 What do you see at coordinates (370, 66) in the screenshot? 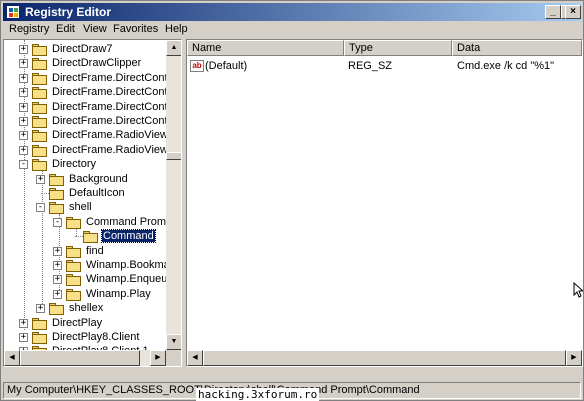
I see `value-type: REG_SZ` at bounding box center [370, 66].